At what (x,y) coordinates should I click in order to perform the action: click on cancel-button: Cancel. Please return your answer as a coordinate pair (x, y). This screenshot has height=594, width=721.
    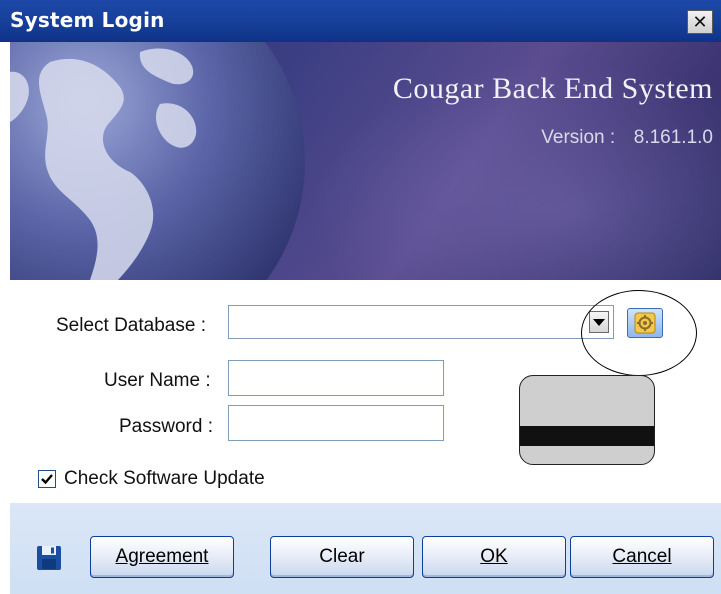
    Looking at the image, I should click on (642, 557).